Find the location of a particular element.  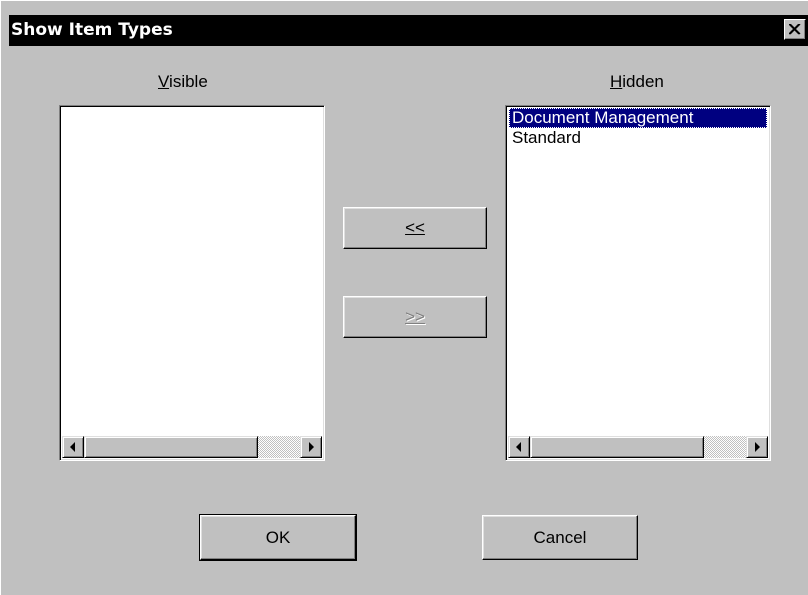

ok-label: OK is located at coordinates (278, 537).